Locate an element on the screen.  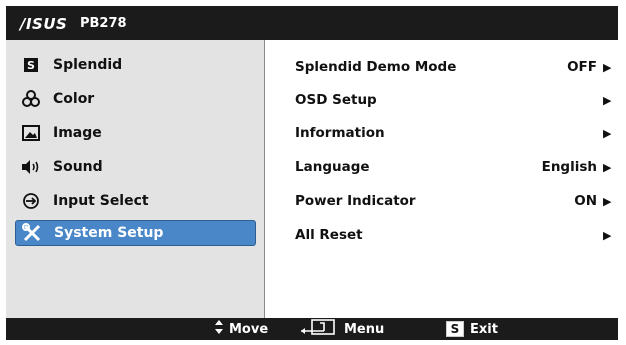
option-information: Information ▶ is located at coordinates (454, 133).